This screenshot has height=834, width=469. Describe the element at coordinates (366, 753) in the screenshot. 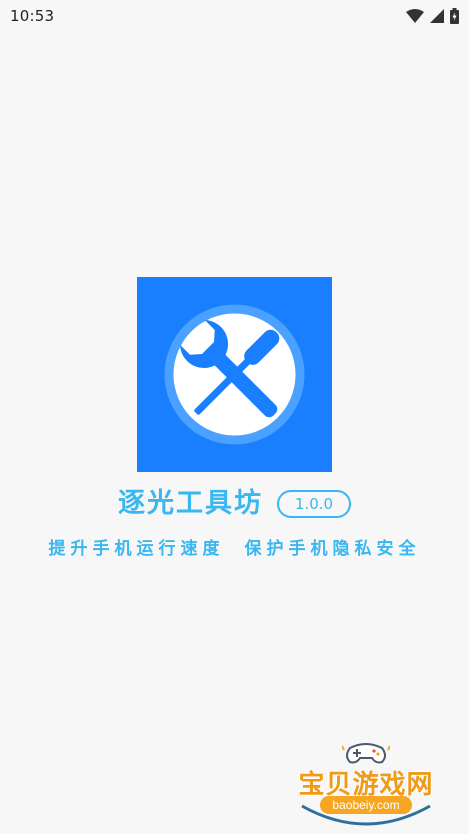

I see `gamepad-icon` at that location.